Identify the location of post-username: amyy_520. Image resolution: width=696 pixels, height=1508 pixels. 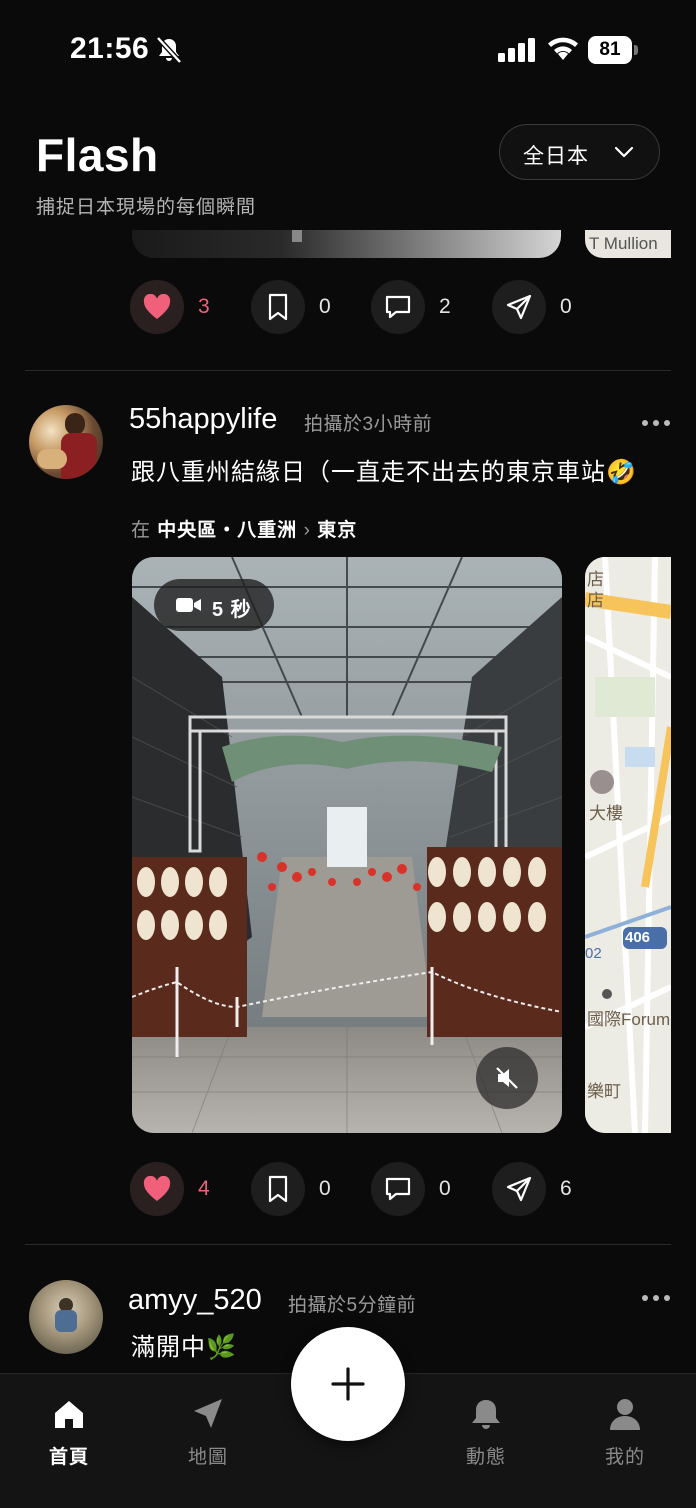
(195, 1300).